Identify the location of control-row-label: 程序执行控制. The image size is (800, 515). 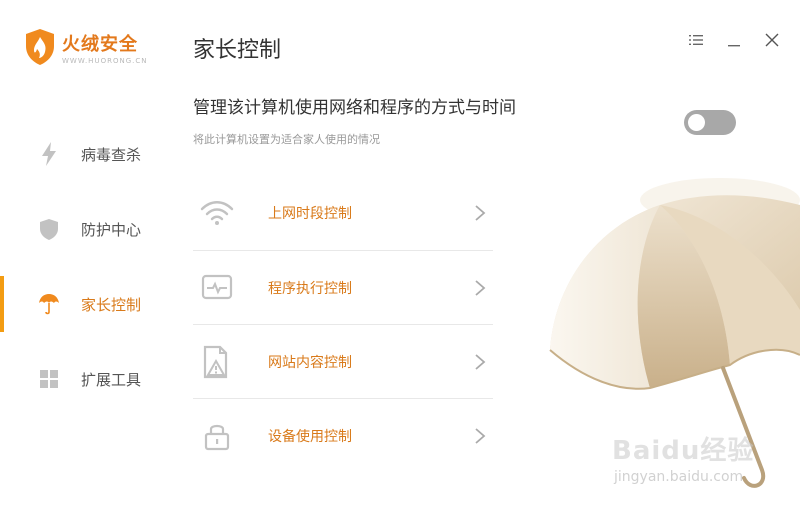
(310, 288).